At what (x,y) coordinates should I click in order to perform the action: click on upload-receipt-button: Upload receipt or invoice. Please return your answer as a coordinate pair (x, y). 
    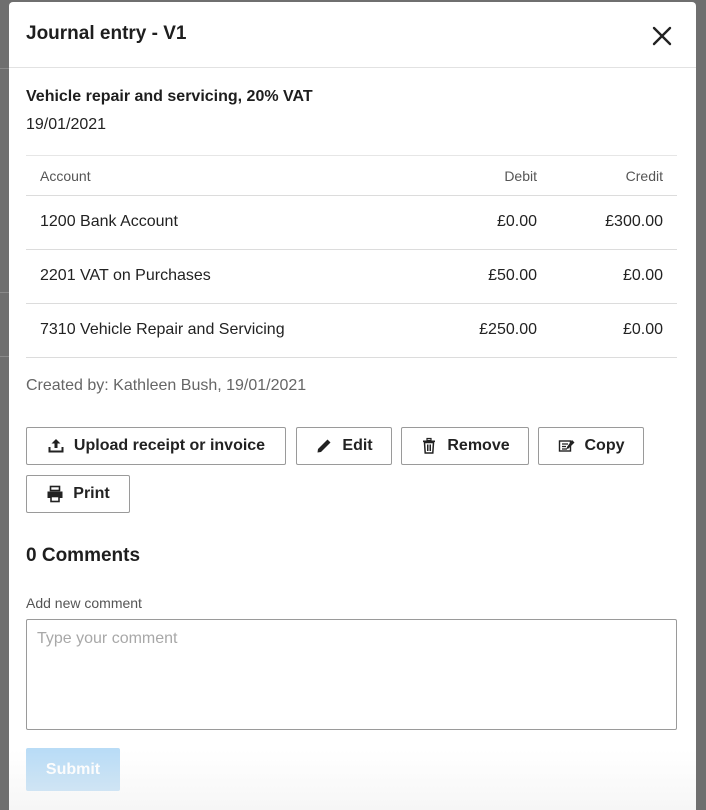
    Looking at the image, I should click on (156, 446).